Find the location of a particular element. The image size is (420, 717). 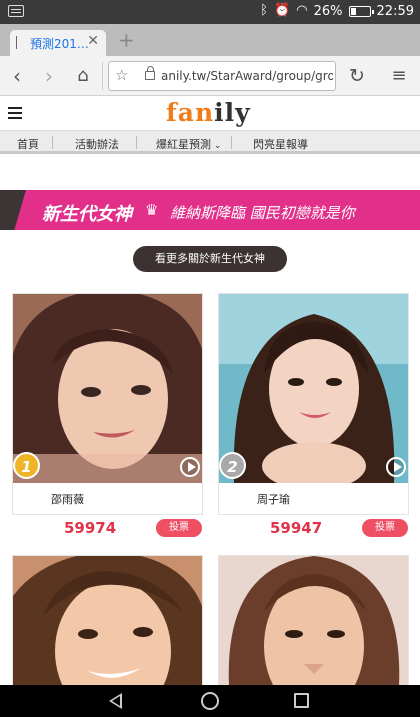

keyboard-icon is located at coordinates (16, 11).